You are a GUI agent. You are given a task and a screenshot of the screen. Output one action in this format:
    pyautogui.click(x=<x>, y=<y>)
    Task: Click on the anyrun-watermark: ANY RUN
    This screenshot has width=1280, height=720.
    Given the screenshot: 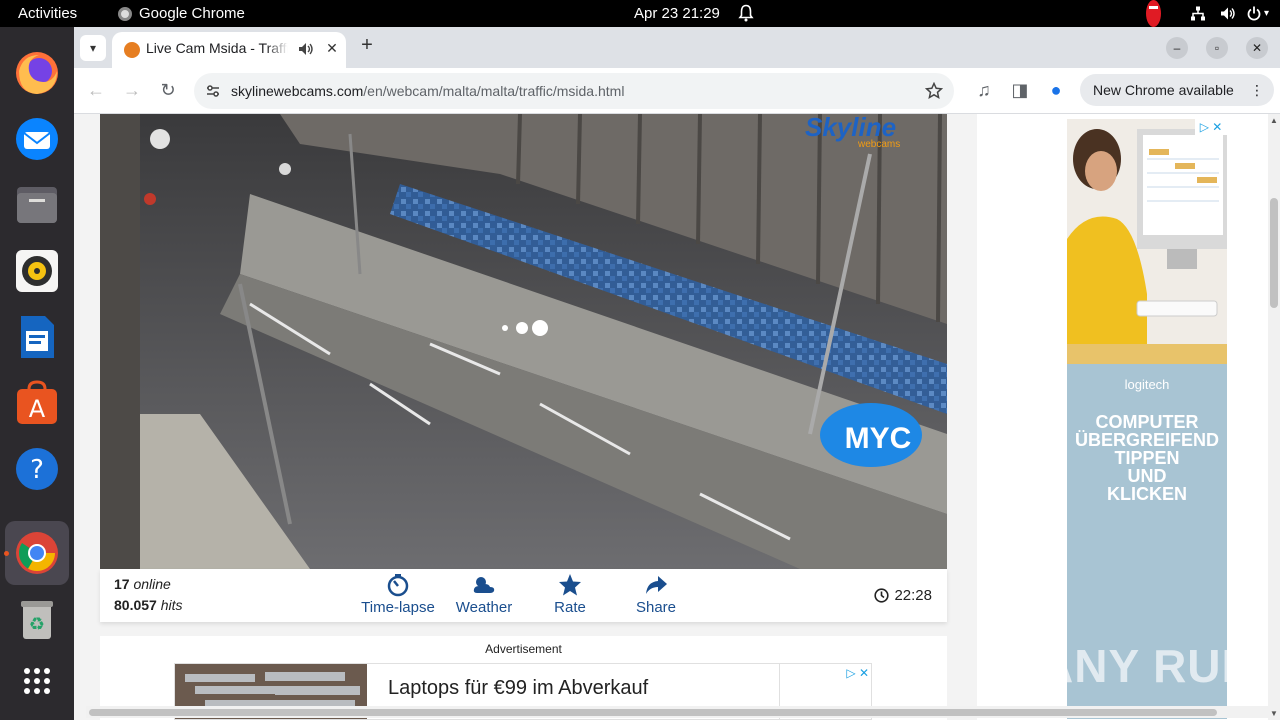 What is the action you would take?
    pyautogui.click(x=1148, y=666)
    